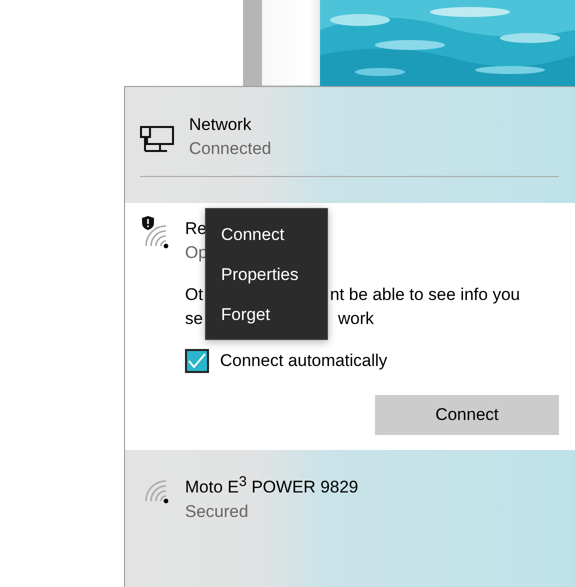 This screenshot has width=575, height=587. Describe the element at coordinates (220, 125) in the screenshot. I see `network-name: Network` at that location.